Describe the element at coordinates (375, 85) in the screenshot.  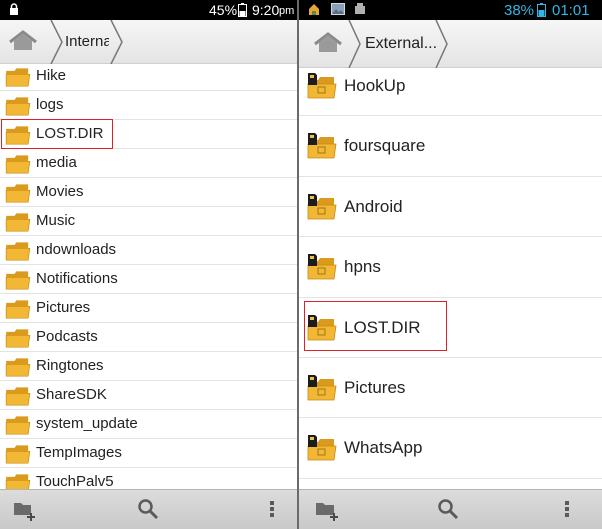
I see `folder-name: HookUp` at that location.